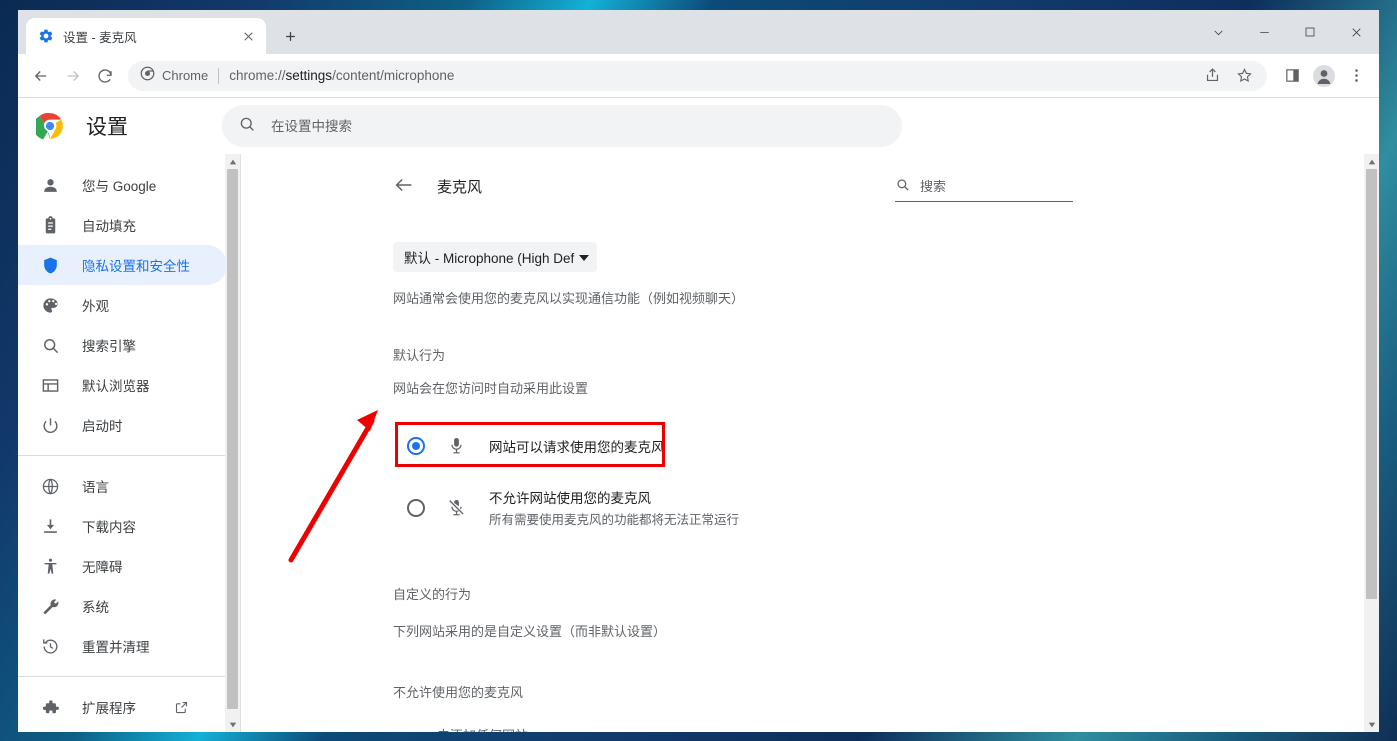 Image resolution: width=1397 pixels, height=741 pixels. I want to click on sidebar-item-label: 自动填充, so click(109, 226).